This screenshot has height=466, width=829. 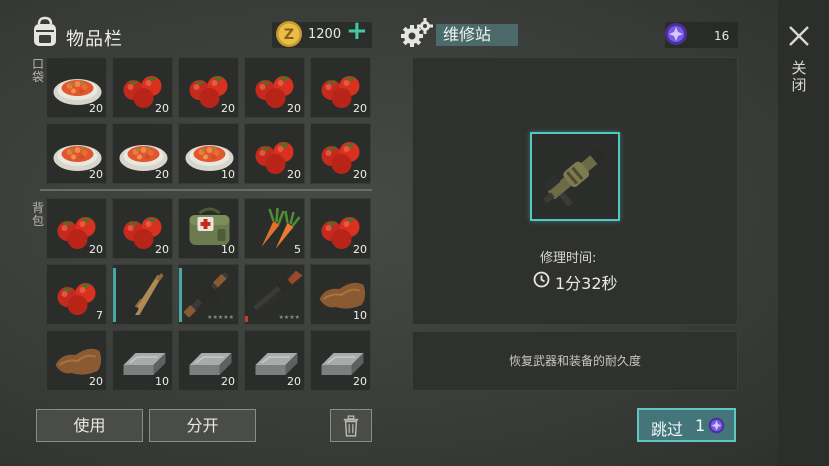 I want to click on assault-rifle-icon, so click(x=206, y=294).